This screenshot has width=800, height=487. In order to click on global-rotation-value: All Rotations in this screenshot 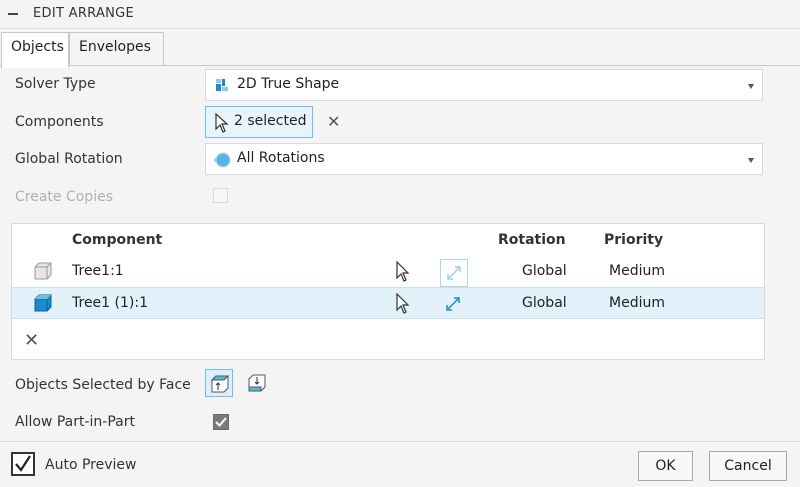, I will do `click(281, 158)`.